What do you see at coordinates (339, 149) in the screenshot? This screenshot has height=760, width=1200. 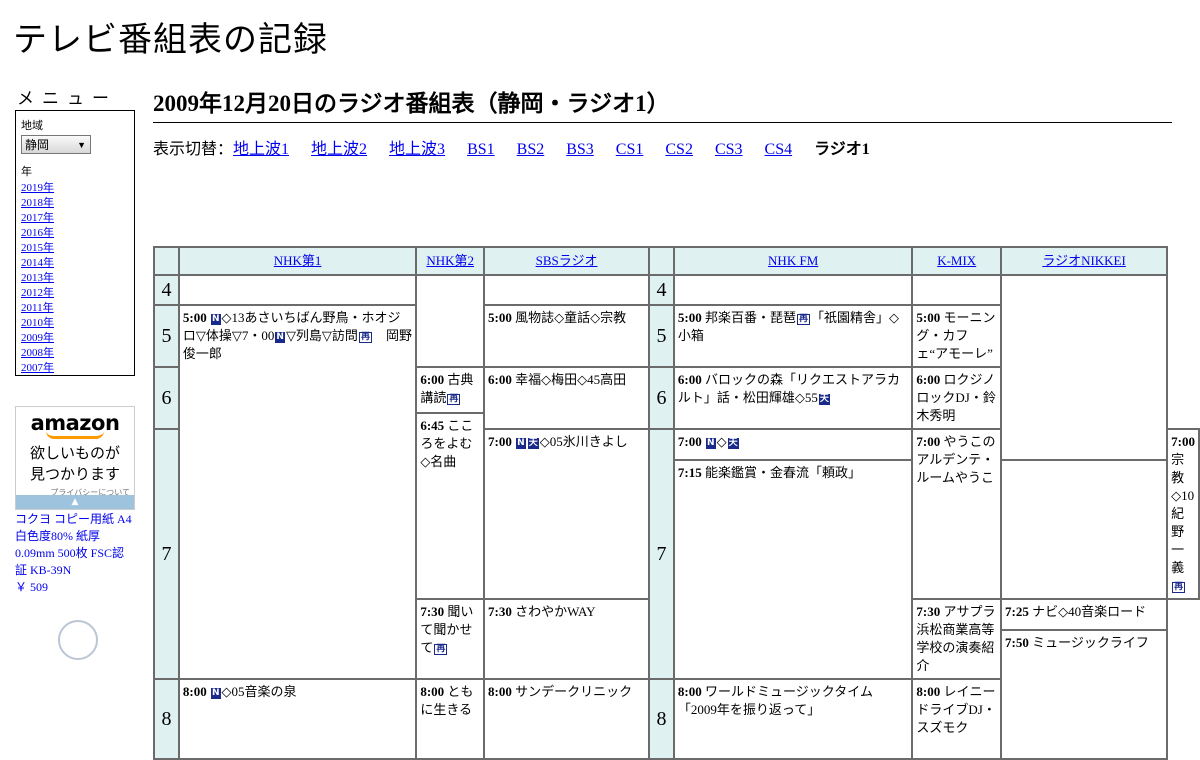 I see `switch-link-terrestrial2: 地上波2` at bounding box center [339, 149].